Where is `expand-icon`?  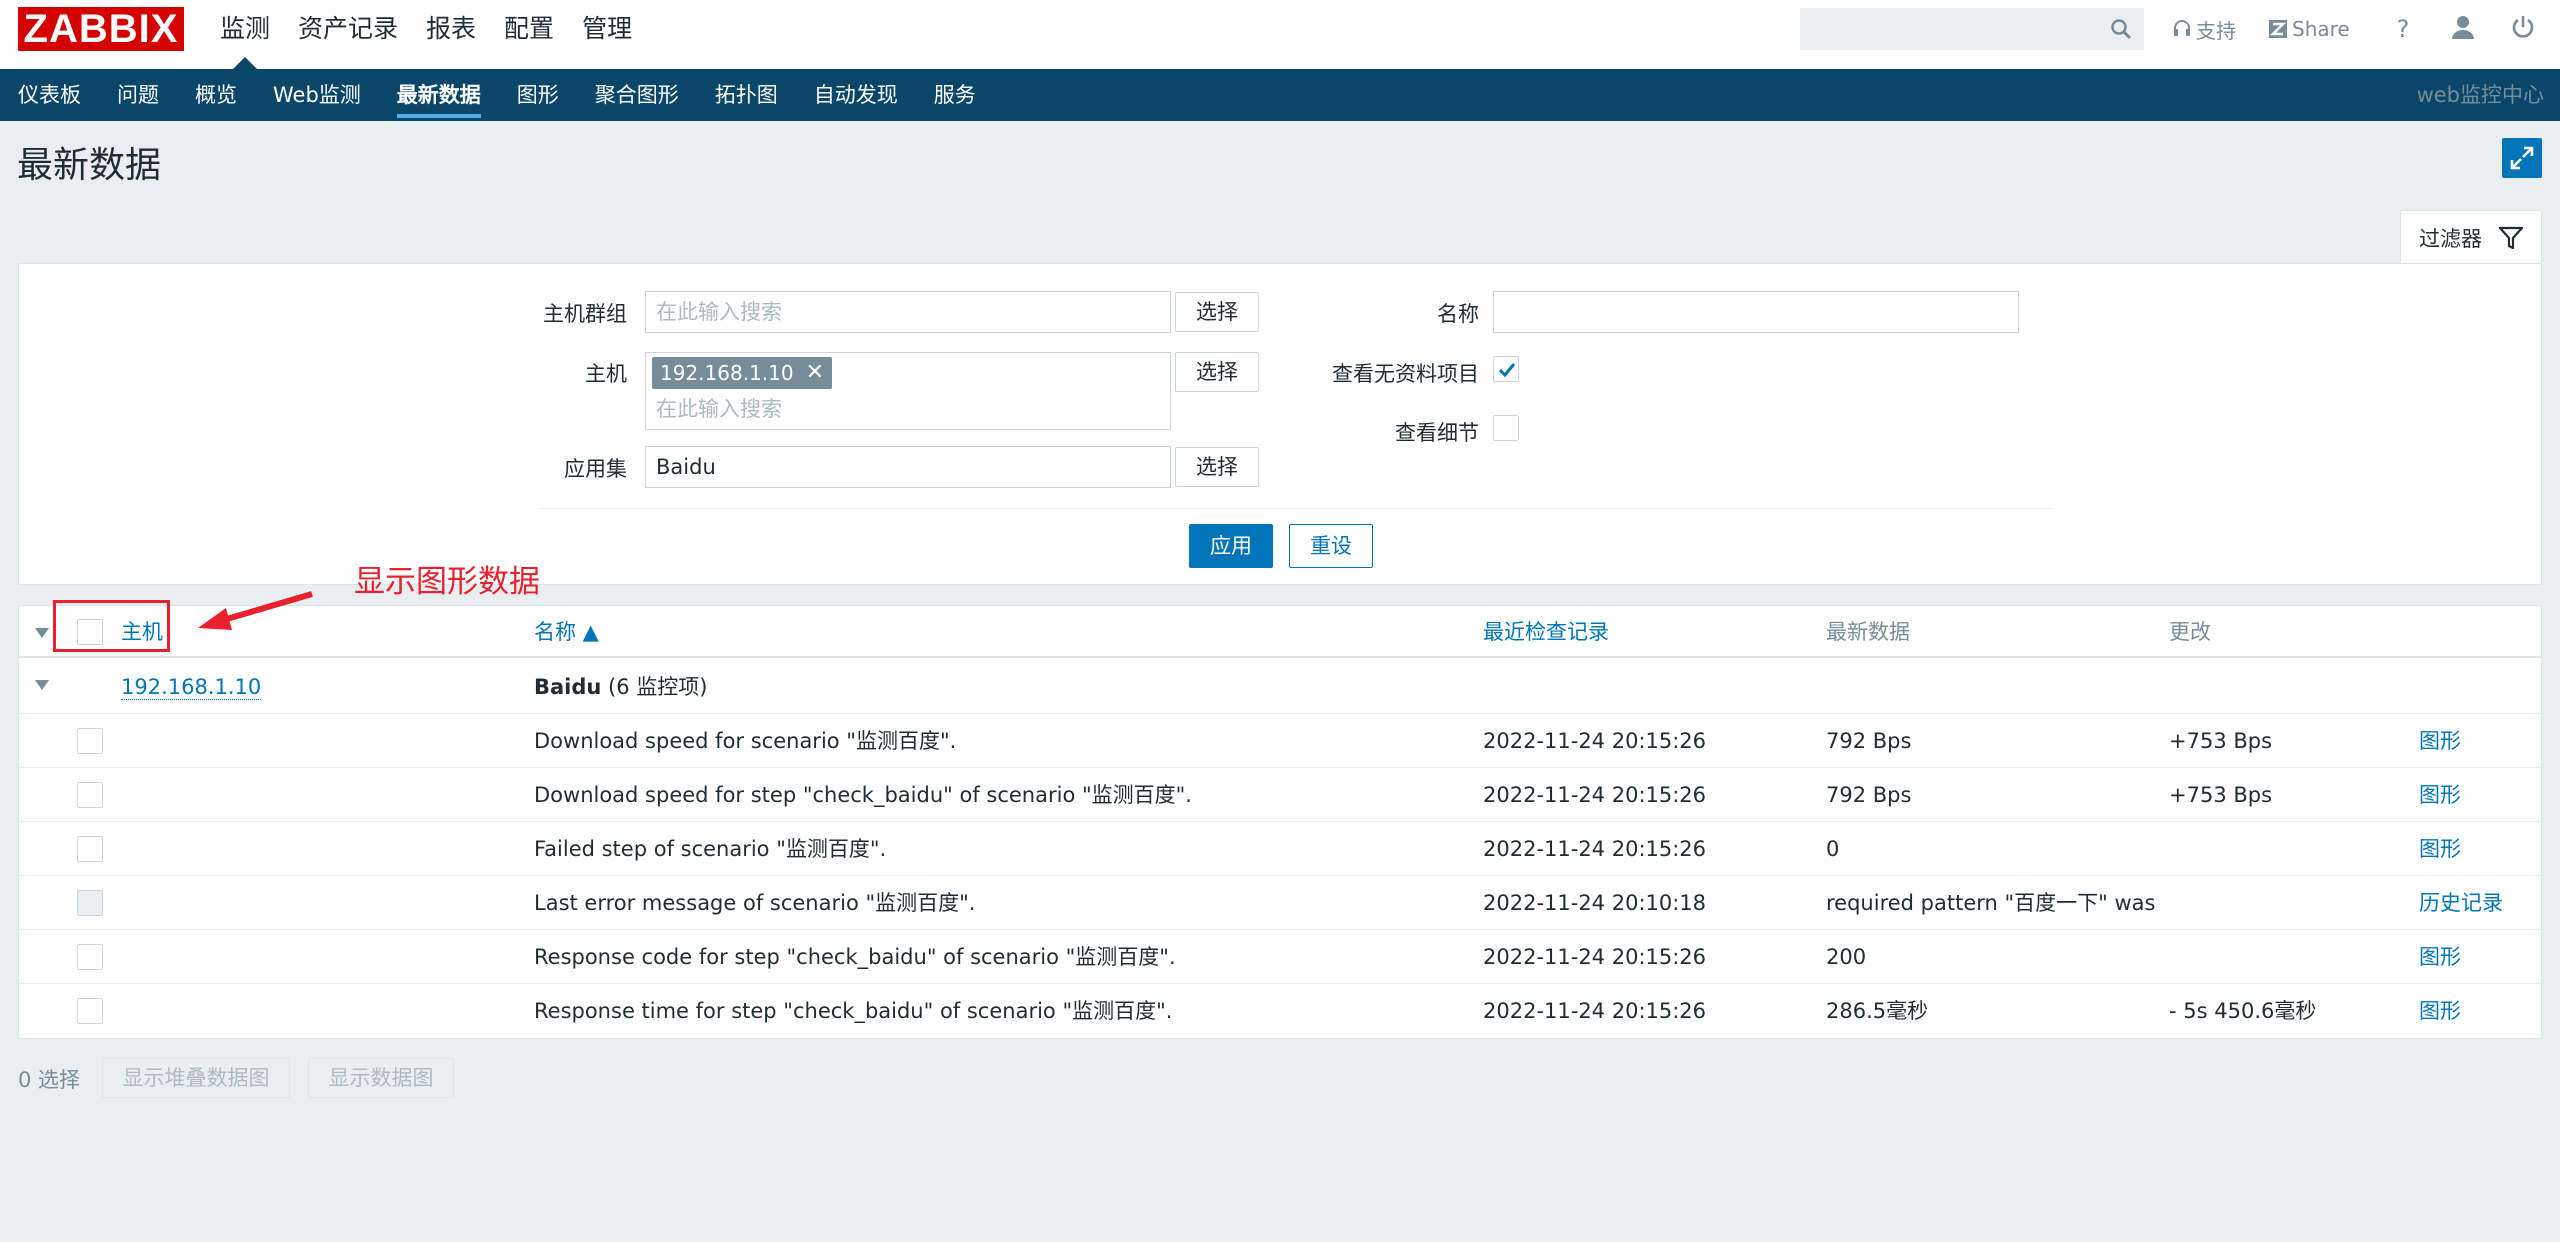
expand-icon is located at coordinates (2522, 158).